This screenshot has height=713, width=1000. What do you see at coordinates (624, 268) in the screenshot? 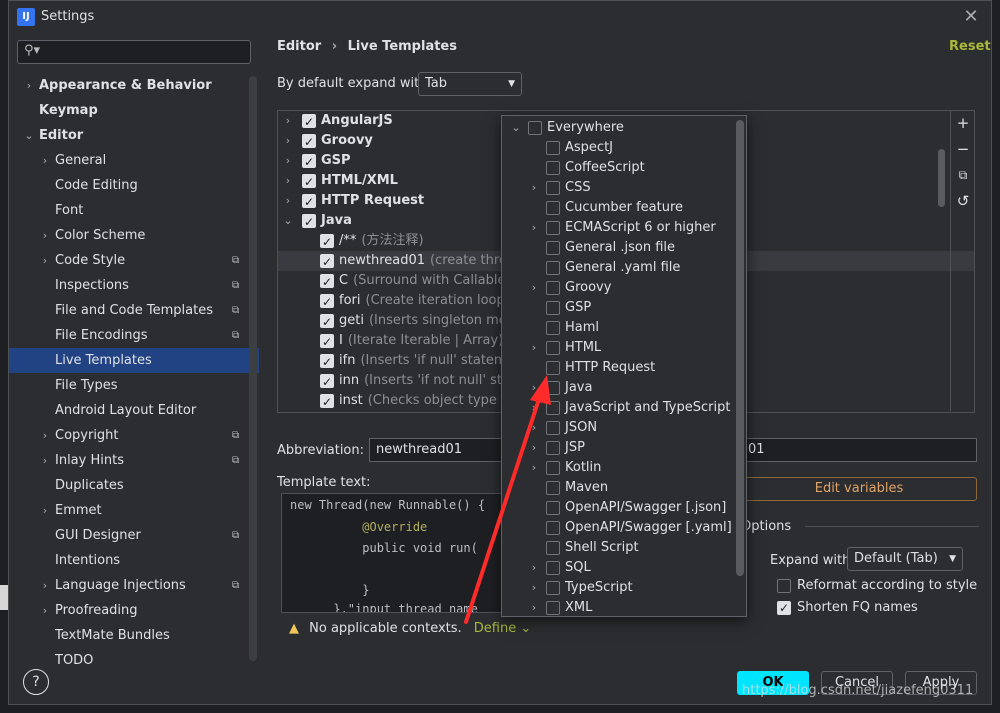
I see `context-row-general-yaml-file: General .yaml file` at bounding box center [624, 268].